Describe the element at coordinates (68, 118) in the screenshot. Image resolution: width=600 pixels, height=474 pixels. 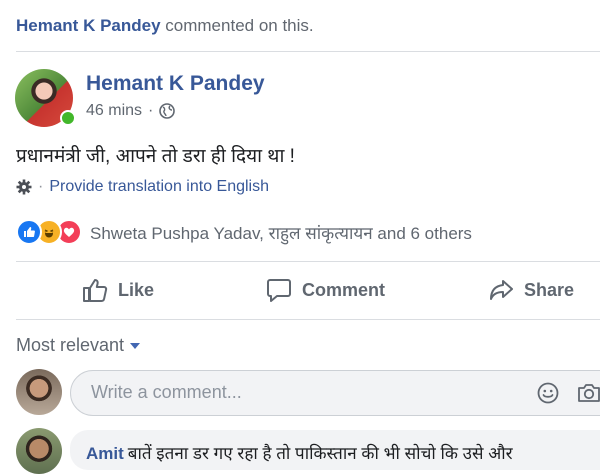
I see `online-status-dot` at that location.